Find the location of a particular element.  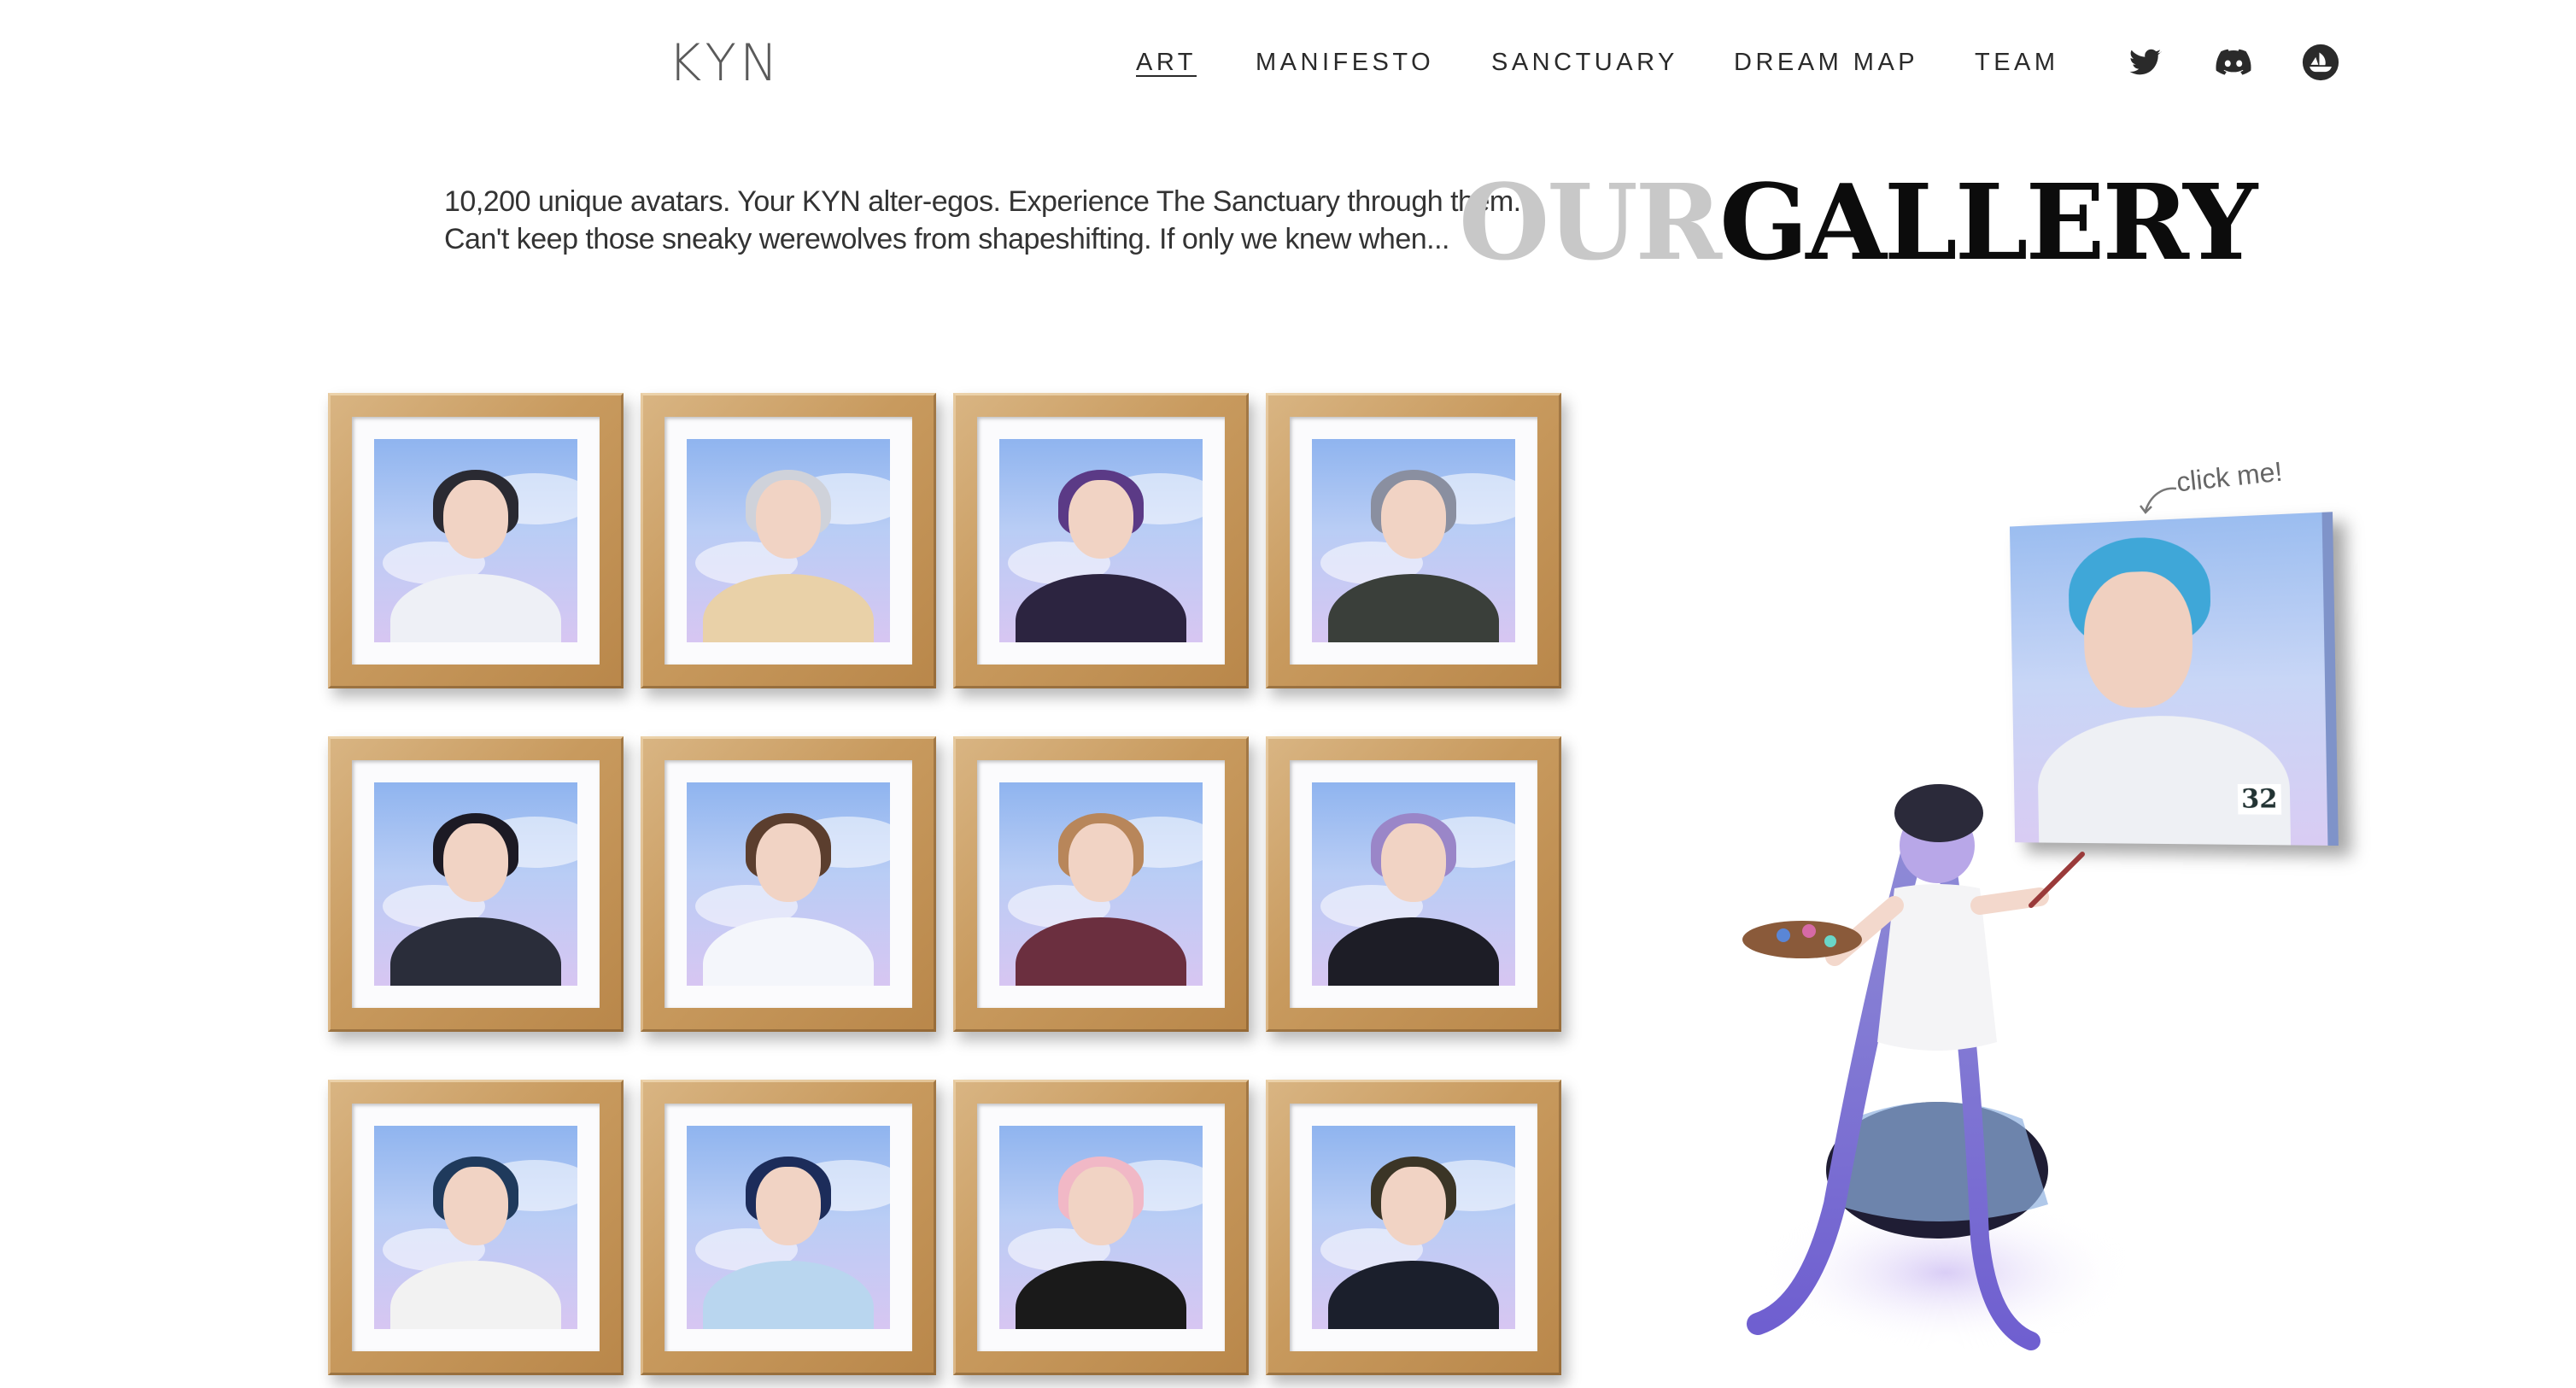

nav-sanctuary: SANCTUARY is located at coordinates (1584, 63).